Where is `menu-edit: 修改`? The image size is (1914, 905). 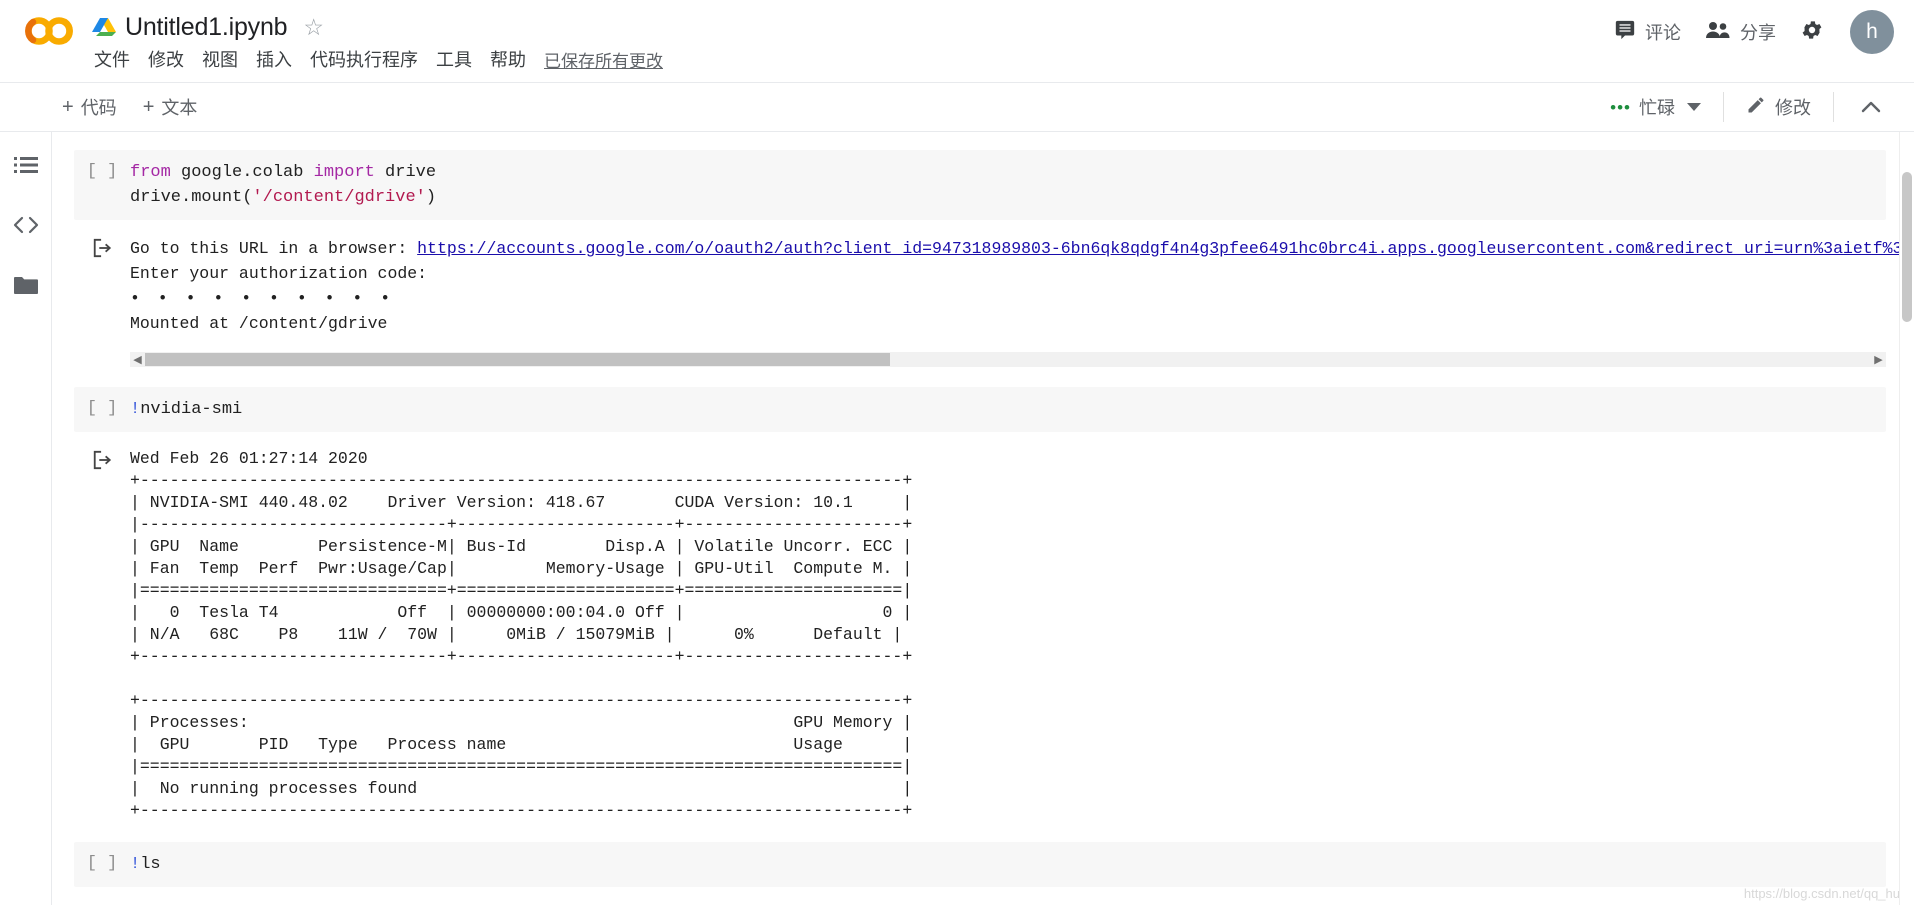 menu-edit: 修改 is located at coordinates (166, 59).